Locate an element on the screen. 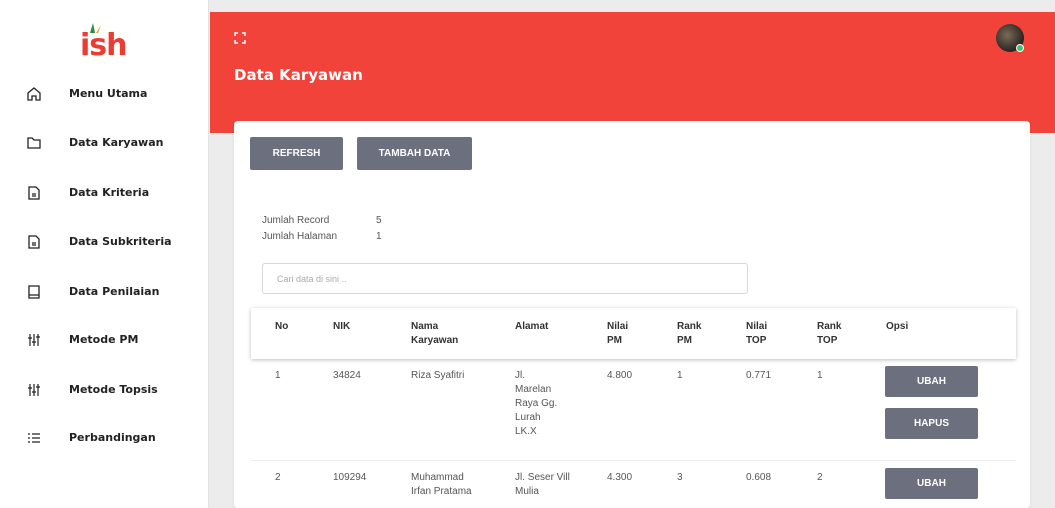 The image size is (1055, 508). record-count-label: Jumlah Record is located at coordinates (296, 220).